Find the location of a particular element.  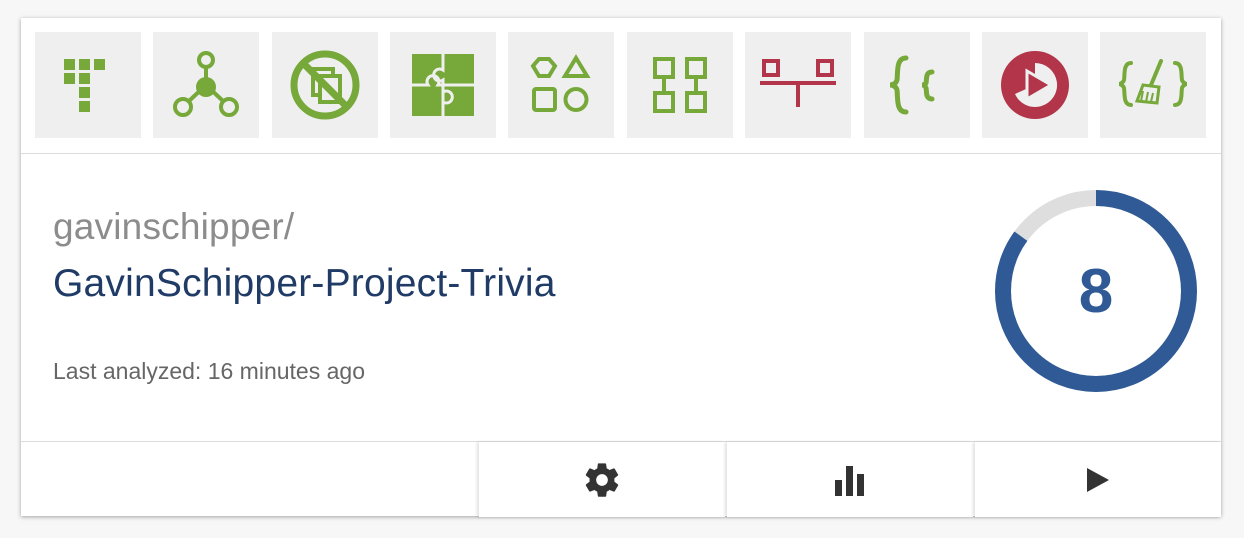

puzzle-icon is located at coordinates (443, 85).